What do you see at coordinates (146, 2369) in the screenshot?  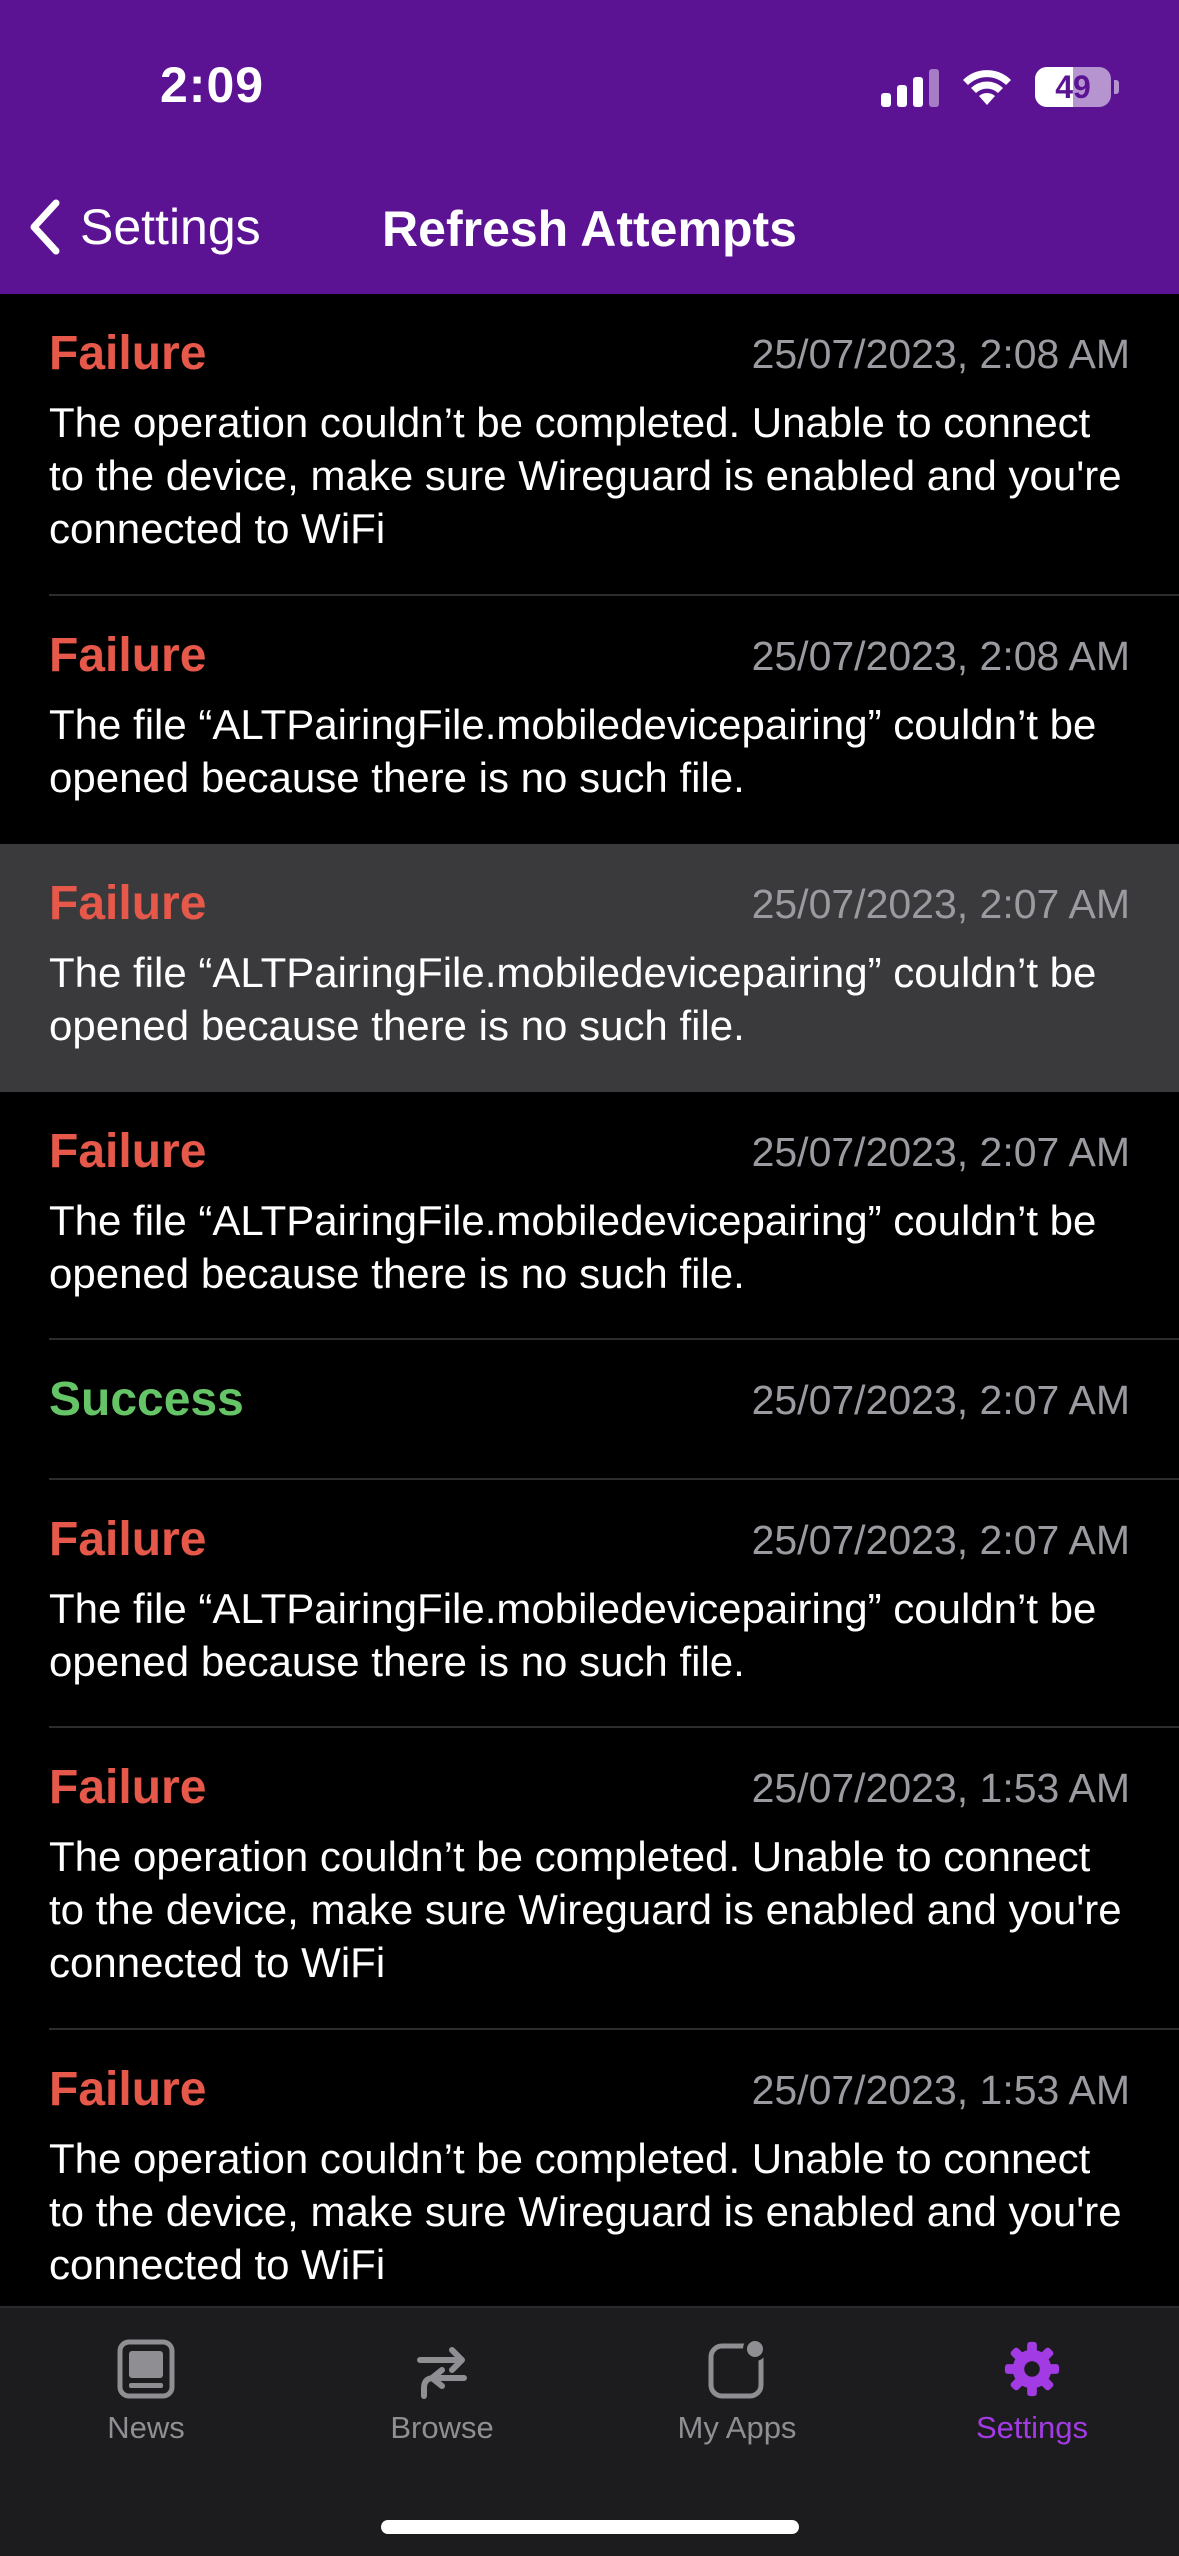 I see `news-icon` at bounding box center [146, 2369].